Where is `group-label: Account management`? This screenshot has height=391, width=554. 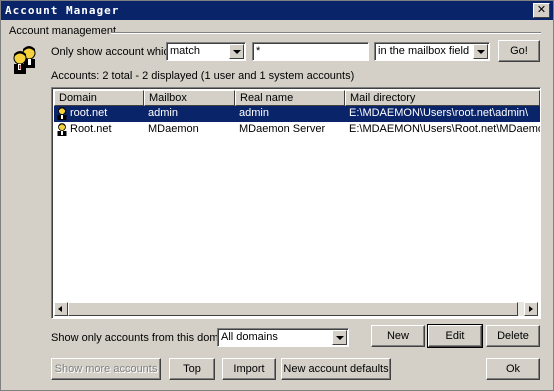 group-label: Account management is located at coordinates (63, 31).